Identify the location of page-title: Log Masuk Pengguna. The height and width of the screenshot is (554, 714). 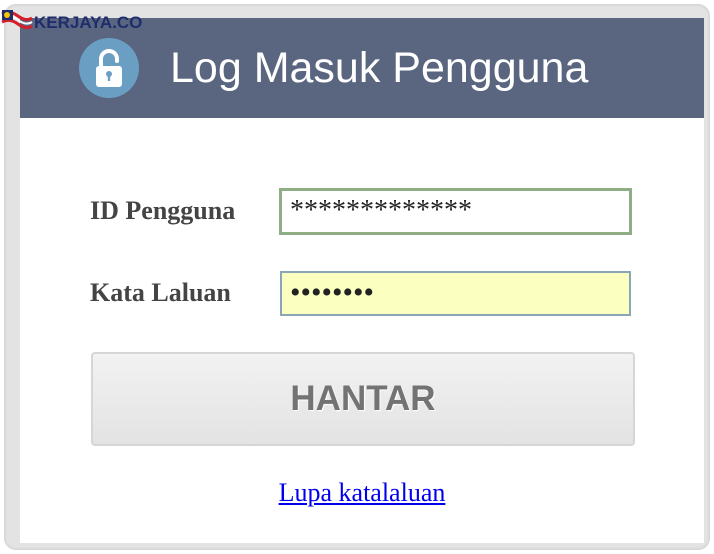
(379, 68).